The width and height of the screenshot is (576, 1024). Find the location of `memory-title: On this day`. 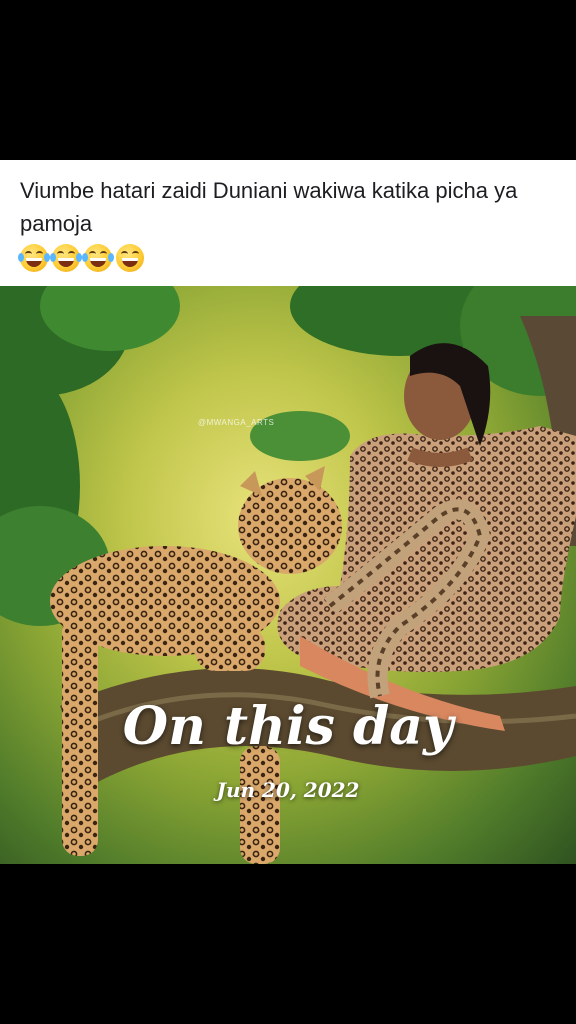

memory-title: On this day is located at coordinates (288, 726).